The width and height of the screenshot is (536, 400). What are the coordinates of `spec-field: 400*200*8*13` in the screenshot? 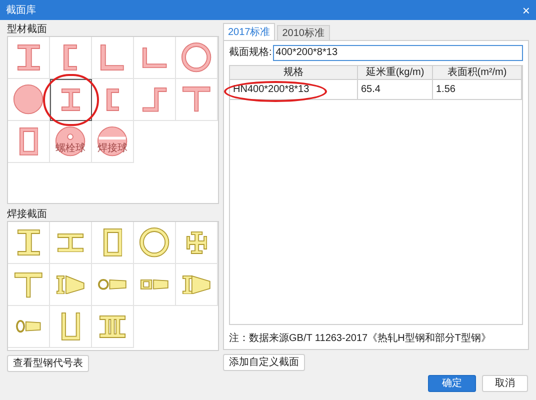 It's located at (397, 52).